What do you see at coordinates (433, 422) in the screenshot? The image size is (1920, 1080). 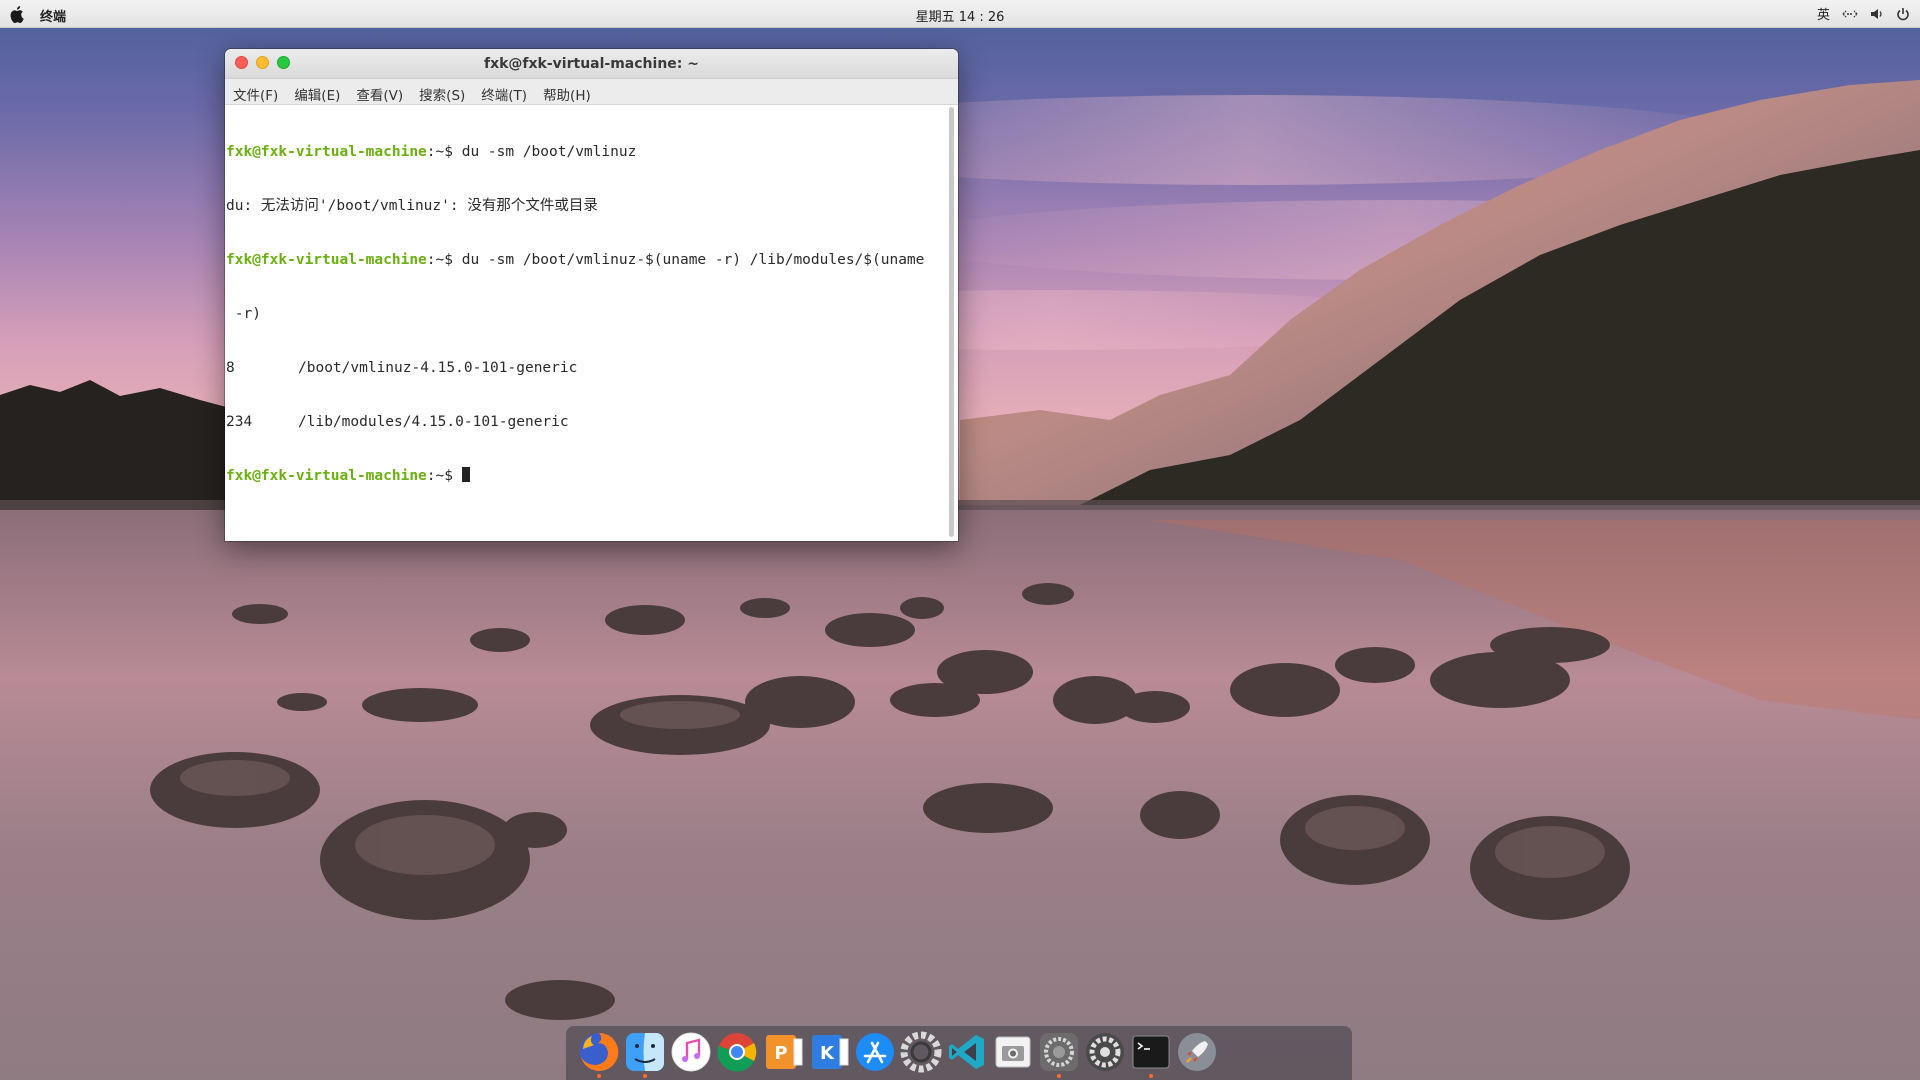 I see `output-path: /lib/modules/4.15.0-101-generic` at bounding box center [433, 422].